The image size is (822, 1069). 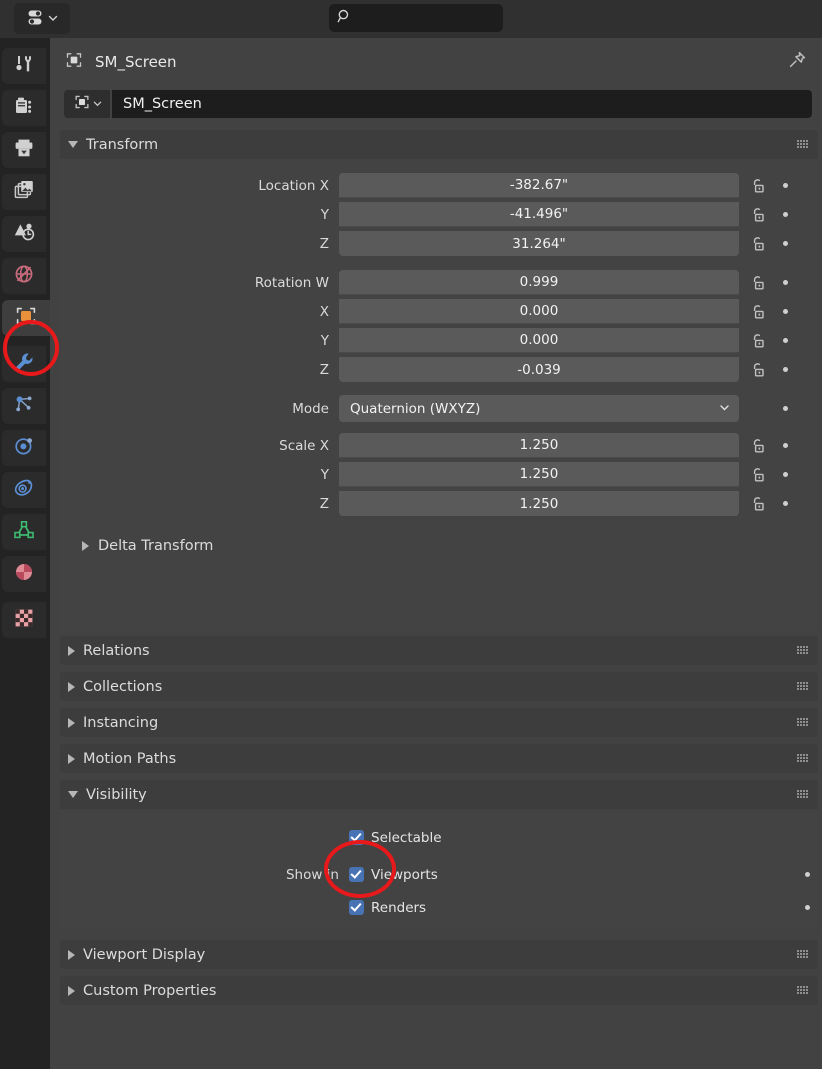 What do you see at coordinates (356, 837) in the screenshot?
I see `selectable-checkbox` at bounding box center [356, 837].